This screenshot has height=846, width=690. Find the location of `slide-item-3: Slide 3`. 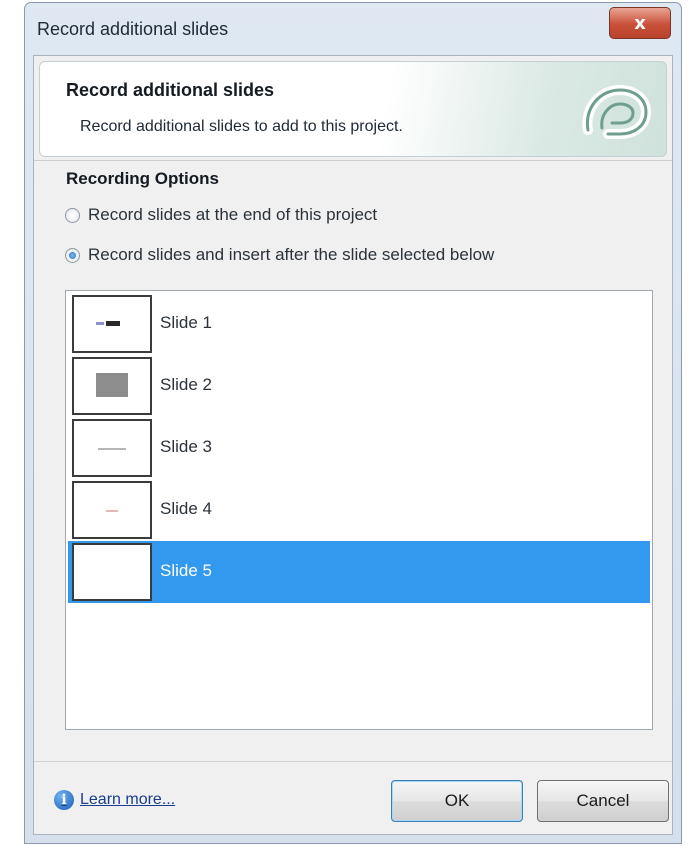

slide-item-3: Slide 3 is located at coordinates (359, 448).